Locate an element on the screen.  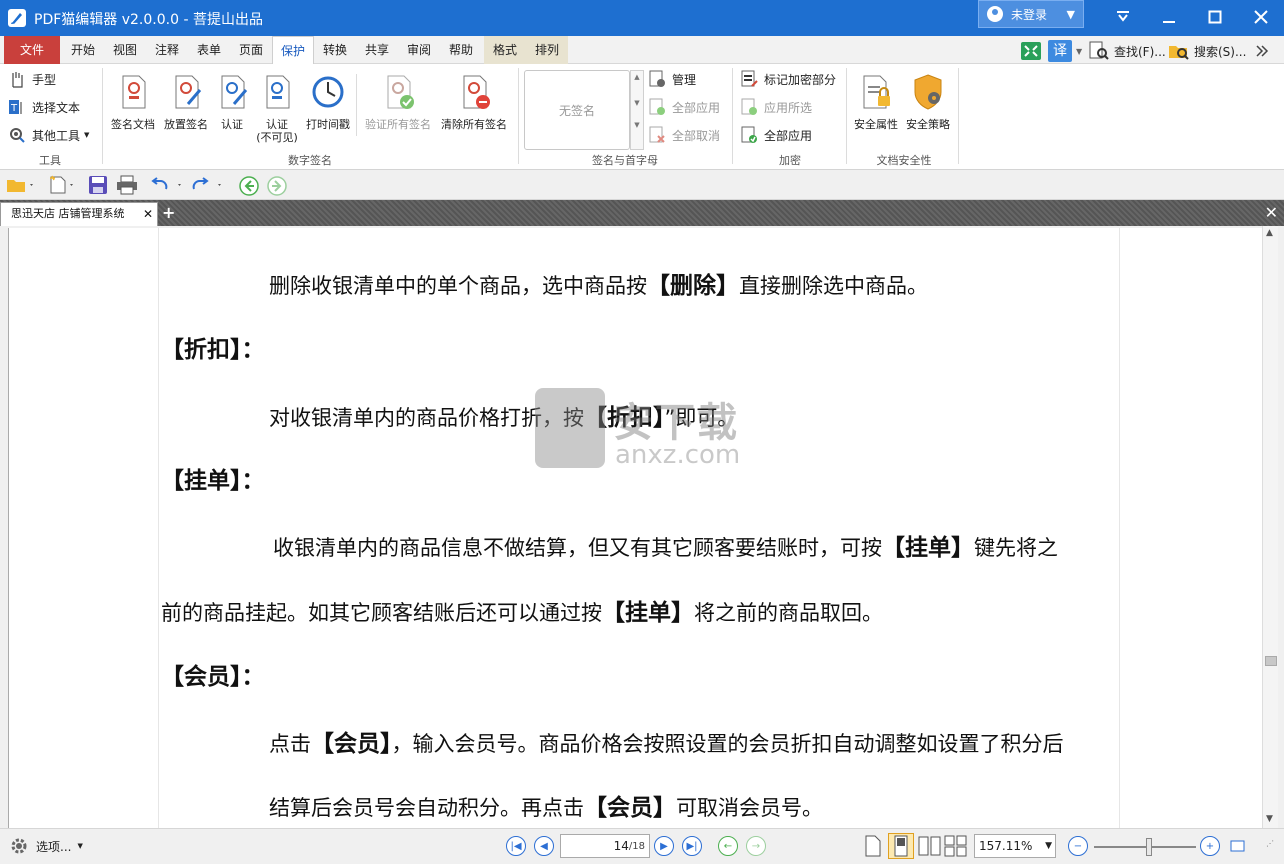
no-signature-label: 无签名 is located at coordinates (576, 110).